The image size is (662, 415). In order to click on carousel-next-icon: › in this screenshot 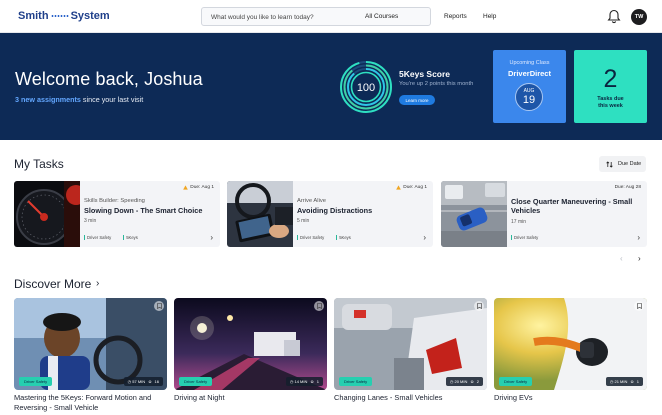, I will do `click(639, 258)`.